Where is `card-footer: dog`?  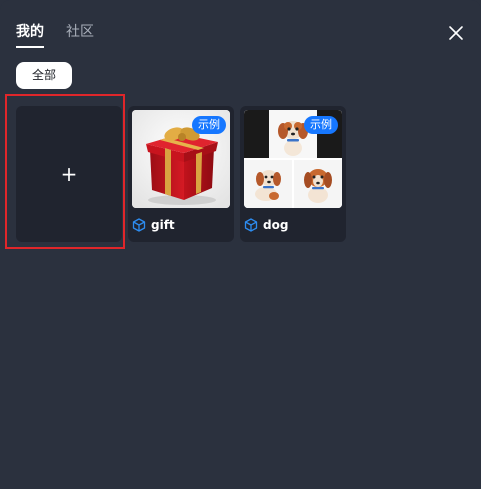 card-footer: dog is located at coordinates (266, 225).